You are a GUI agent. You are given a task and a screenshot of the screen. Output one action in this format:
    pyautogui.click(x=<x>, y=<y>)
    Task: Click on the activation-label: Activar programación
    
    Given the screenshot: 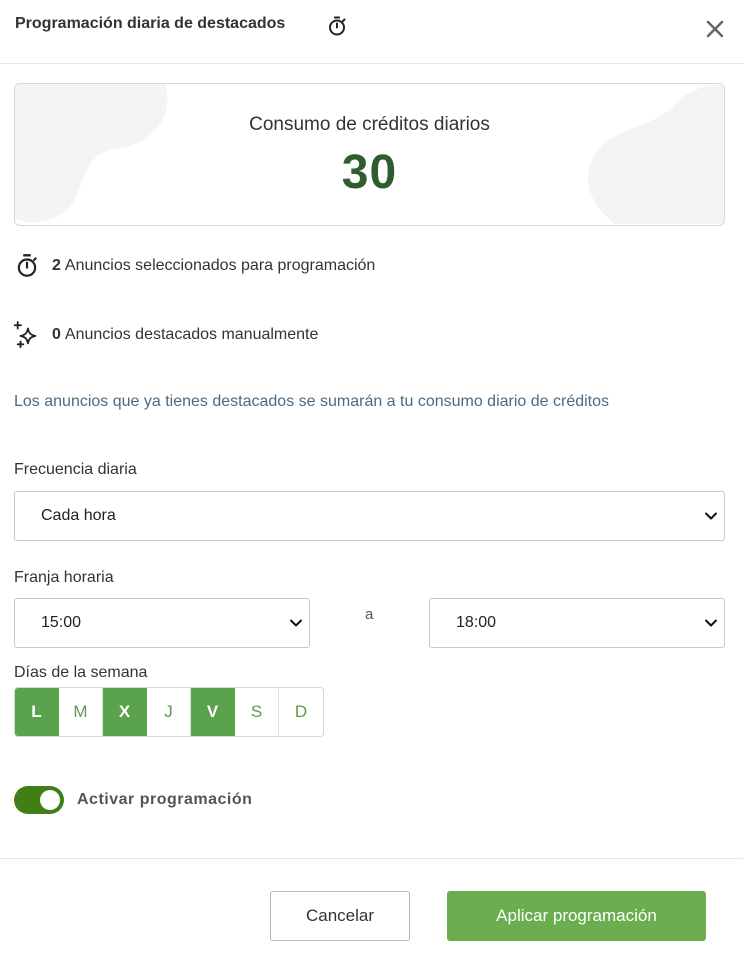 What is the action you would take?
    pyautogui.click(x=165, y=799)
    